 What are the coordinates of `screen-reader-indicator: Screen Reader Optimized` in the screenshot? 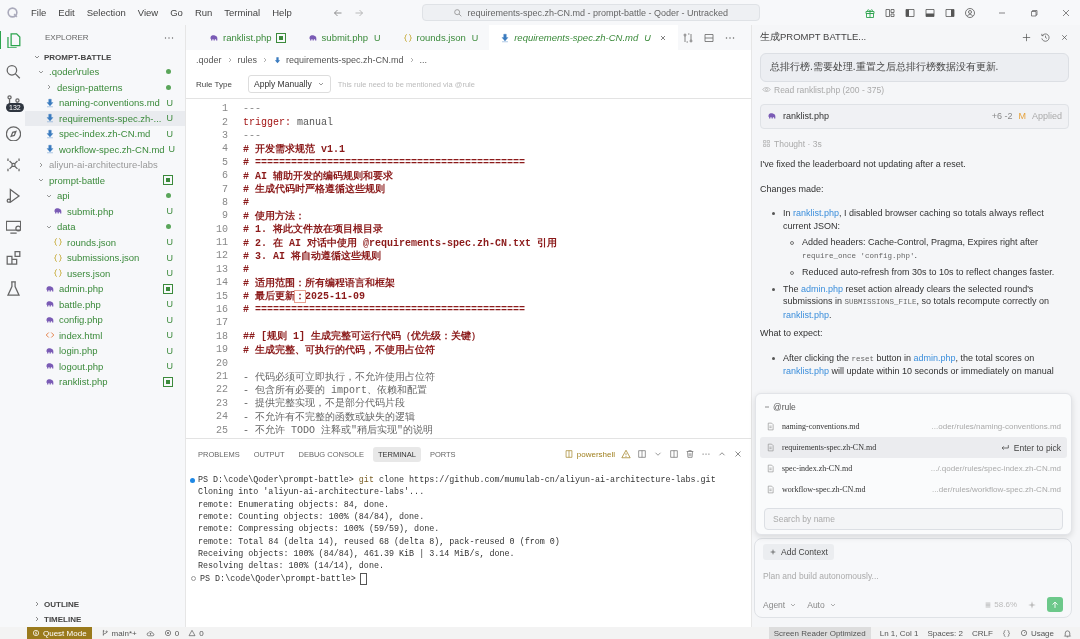 It's located at (819, 633).